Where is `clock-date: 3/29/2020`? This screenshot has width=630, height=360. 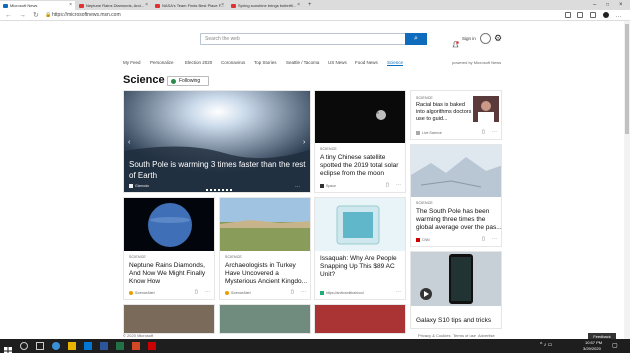 clock-date: 3/29/2020 is located at coordinates (592, 348).